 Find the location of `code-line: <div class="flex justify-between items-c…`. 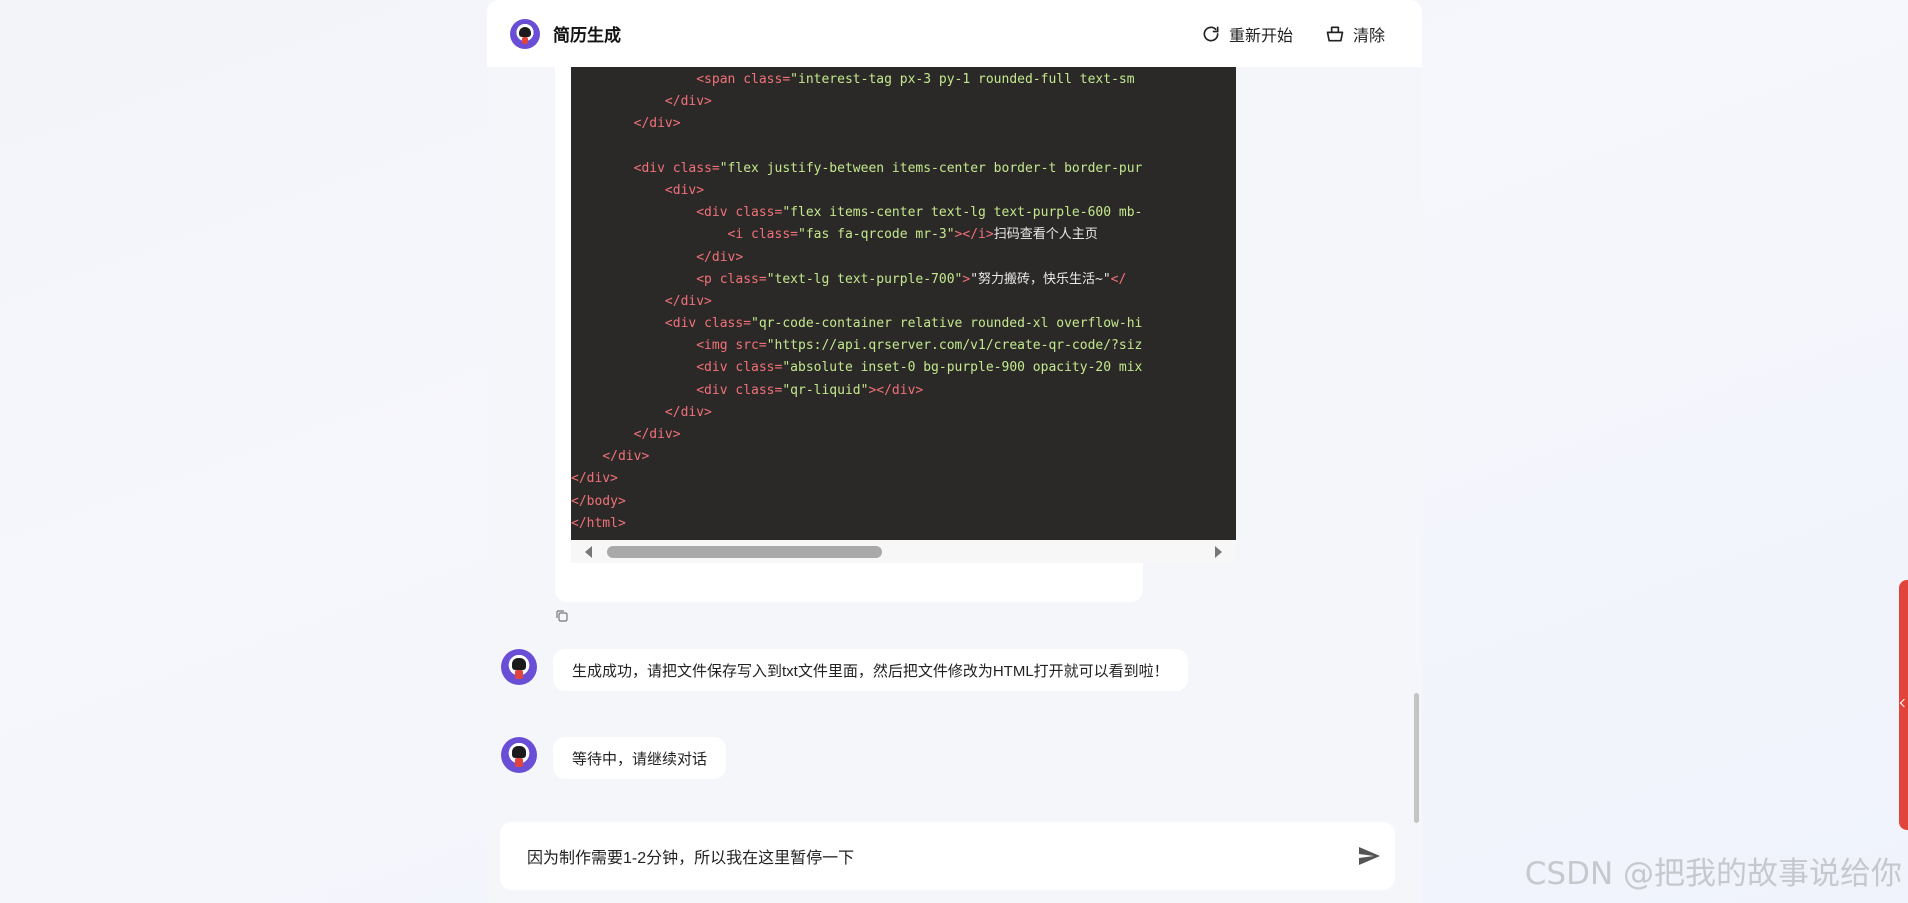

code-line: <div class="flex justify-between items-c… is located at coordinates (888, 168).